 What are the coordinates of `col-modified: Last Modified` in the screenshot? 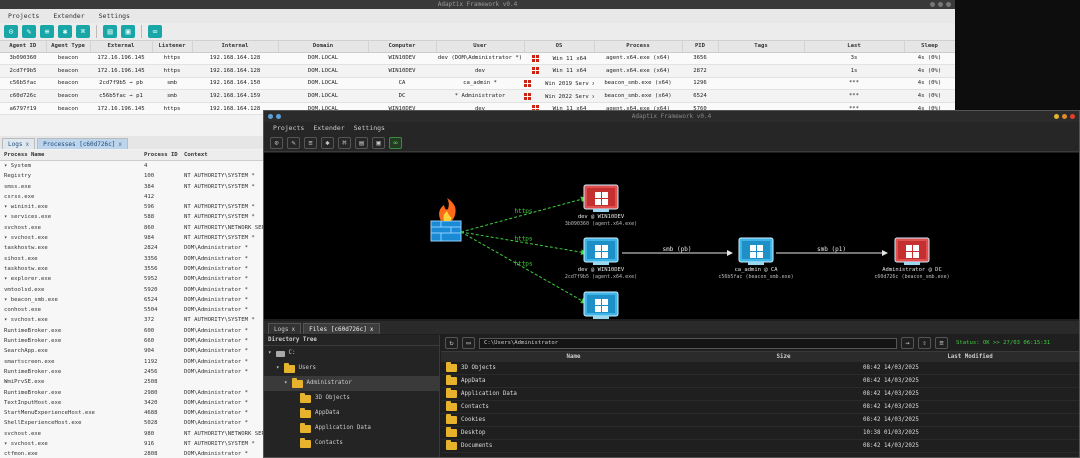 It's located at (970, 357).